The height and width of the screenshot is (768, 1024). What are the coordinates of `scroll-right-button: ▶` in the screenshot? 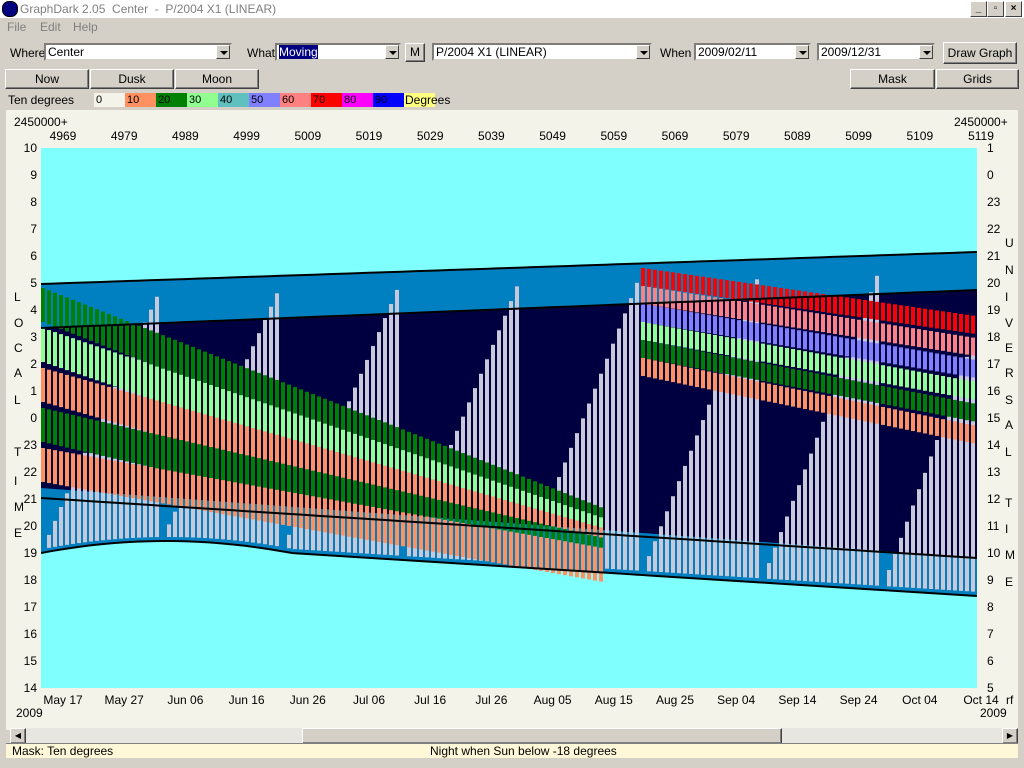 It's located at (1010, 736).